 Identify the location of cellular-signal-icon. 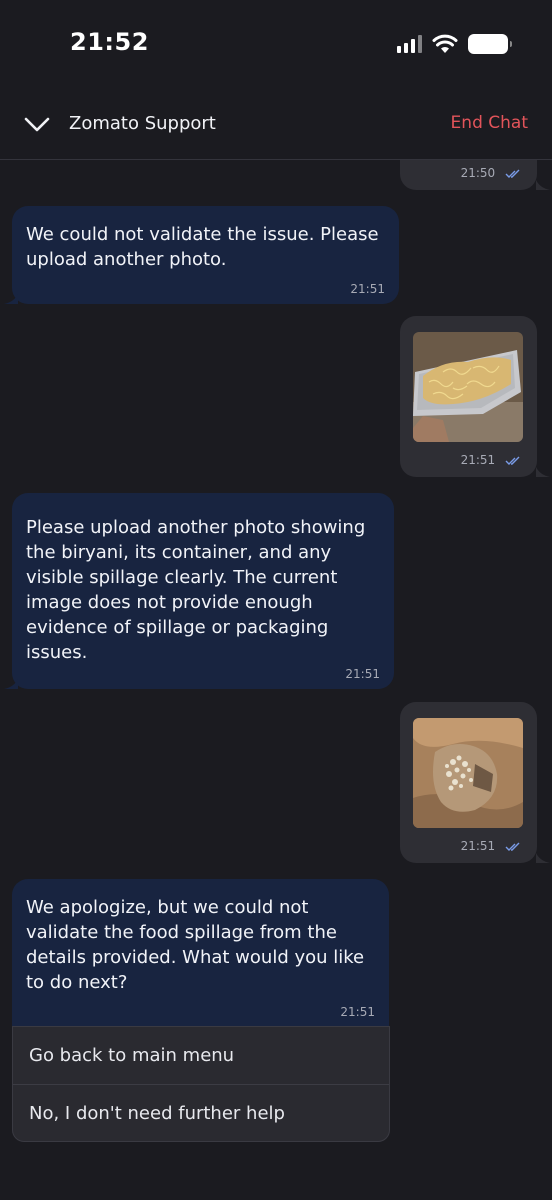
(409, 44).